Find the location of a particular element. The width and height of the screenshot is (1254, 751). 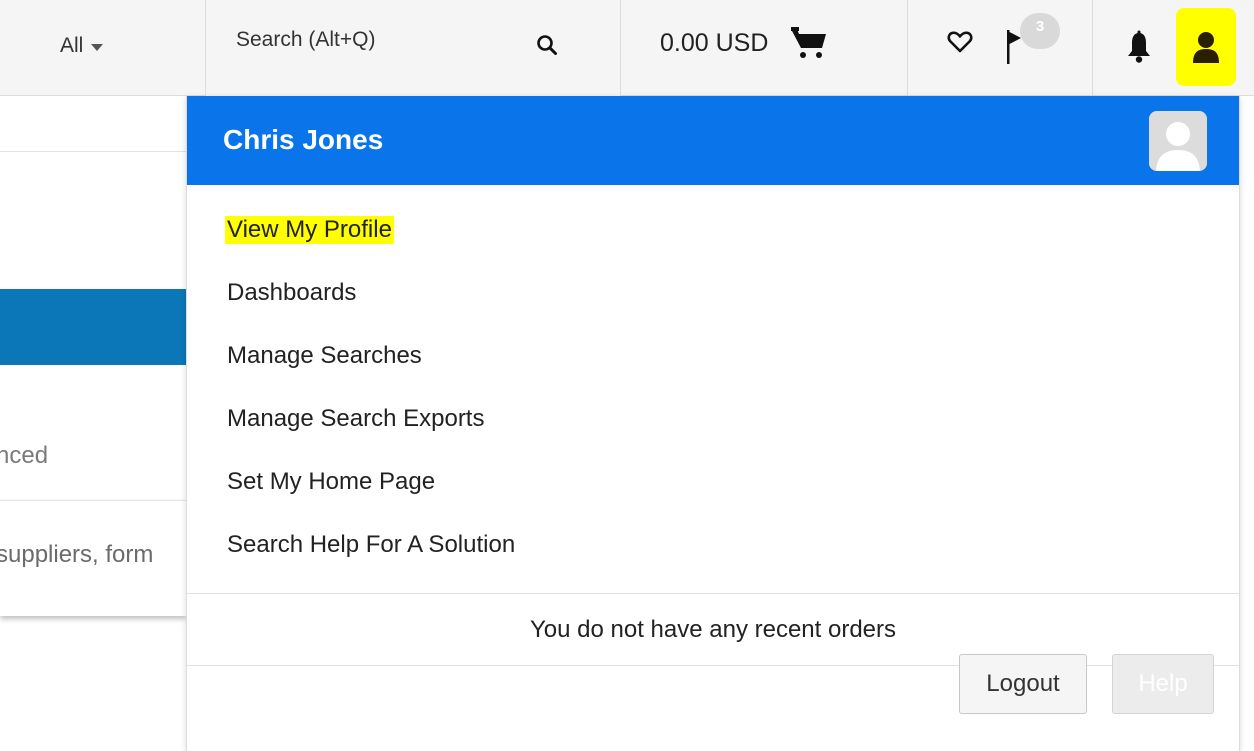

menu-item-label: Dashboards is located at coordinates (291, 293).